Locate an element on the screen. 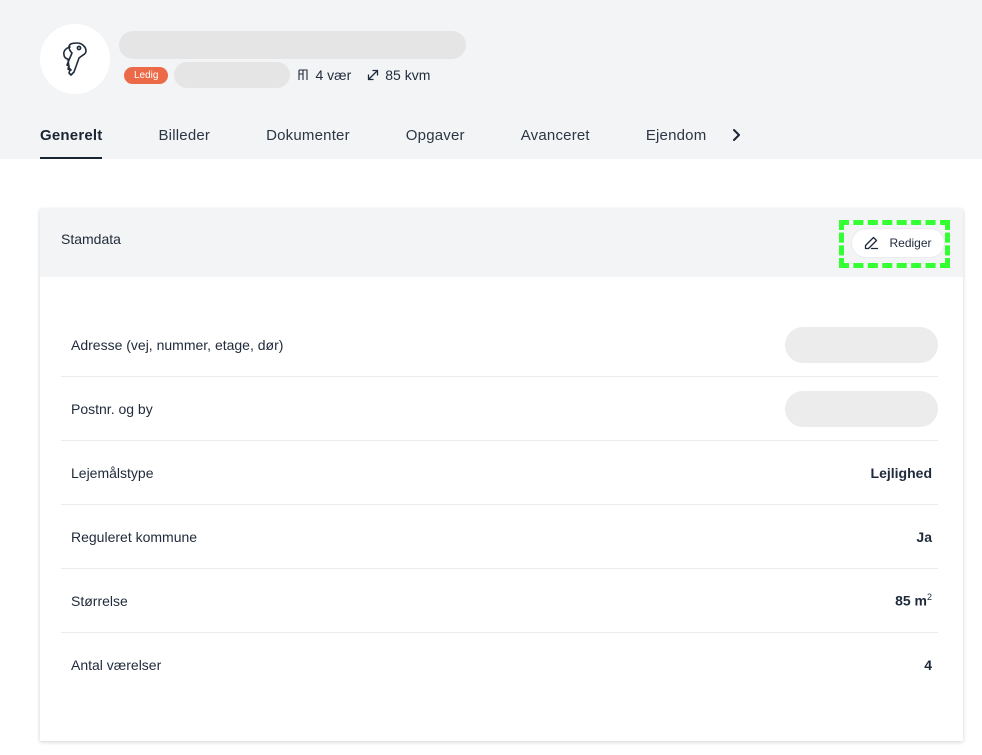  status-badge: Ledig is located at coordinates (146, 75).